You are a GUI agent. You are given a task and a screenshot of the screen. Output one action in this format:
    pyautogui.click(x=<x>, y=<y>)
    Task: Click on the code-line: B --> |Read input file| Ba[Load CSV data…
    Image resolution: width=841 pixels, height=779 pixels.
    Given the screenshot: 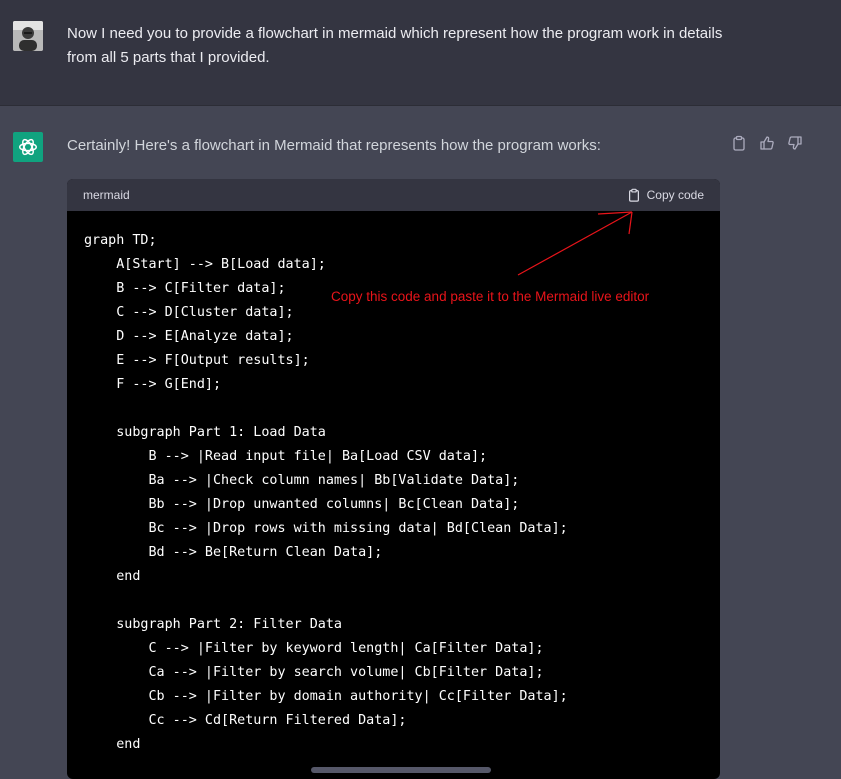 What is the action you would take?
    pyautogui.click(x=286, y=456)
    